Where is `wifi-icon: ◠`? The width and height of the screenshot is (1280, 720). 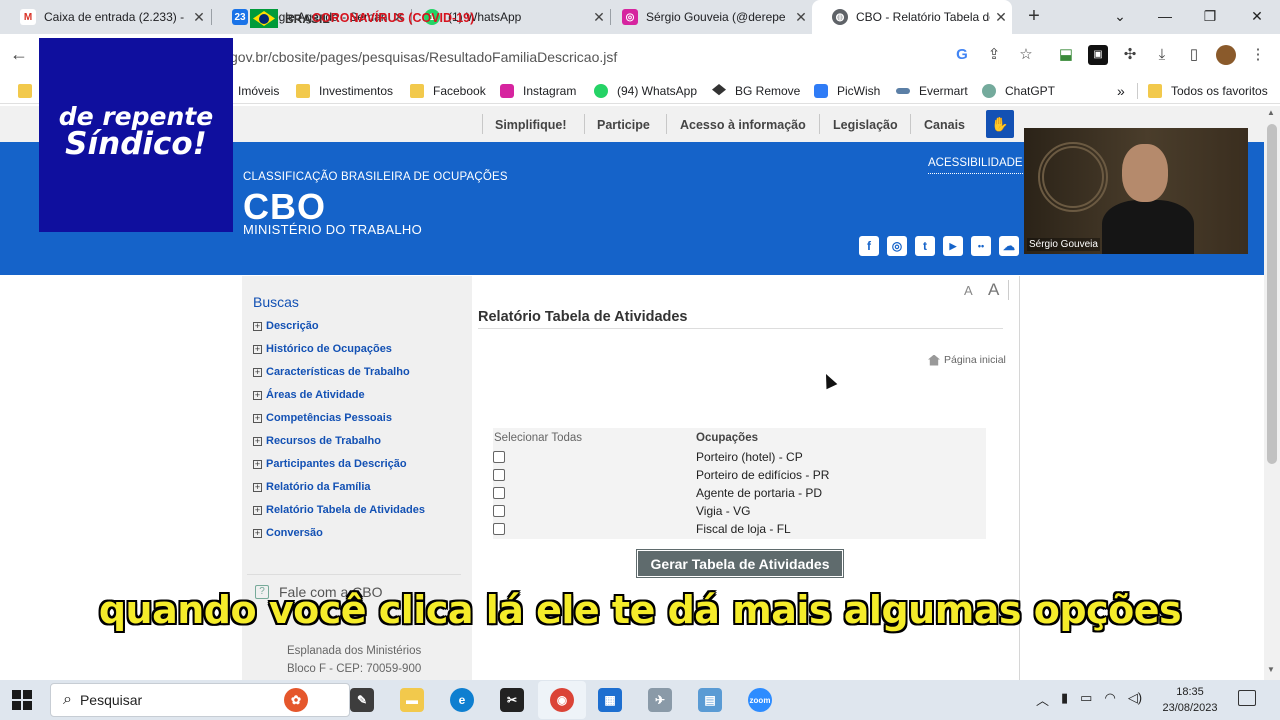
wifi-icon: ◠ is located at coordinates (1109, 699).